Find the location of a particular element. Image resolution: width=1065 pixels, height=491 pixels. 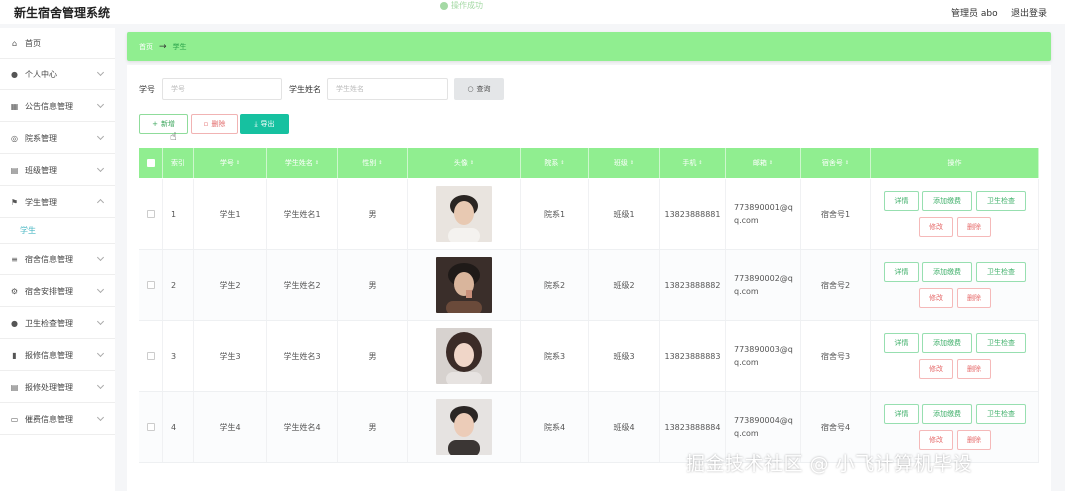

breadcrumb-home: 首页 is located at coordinates (146, 47).